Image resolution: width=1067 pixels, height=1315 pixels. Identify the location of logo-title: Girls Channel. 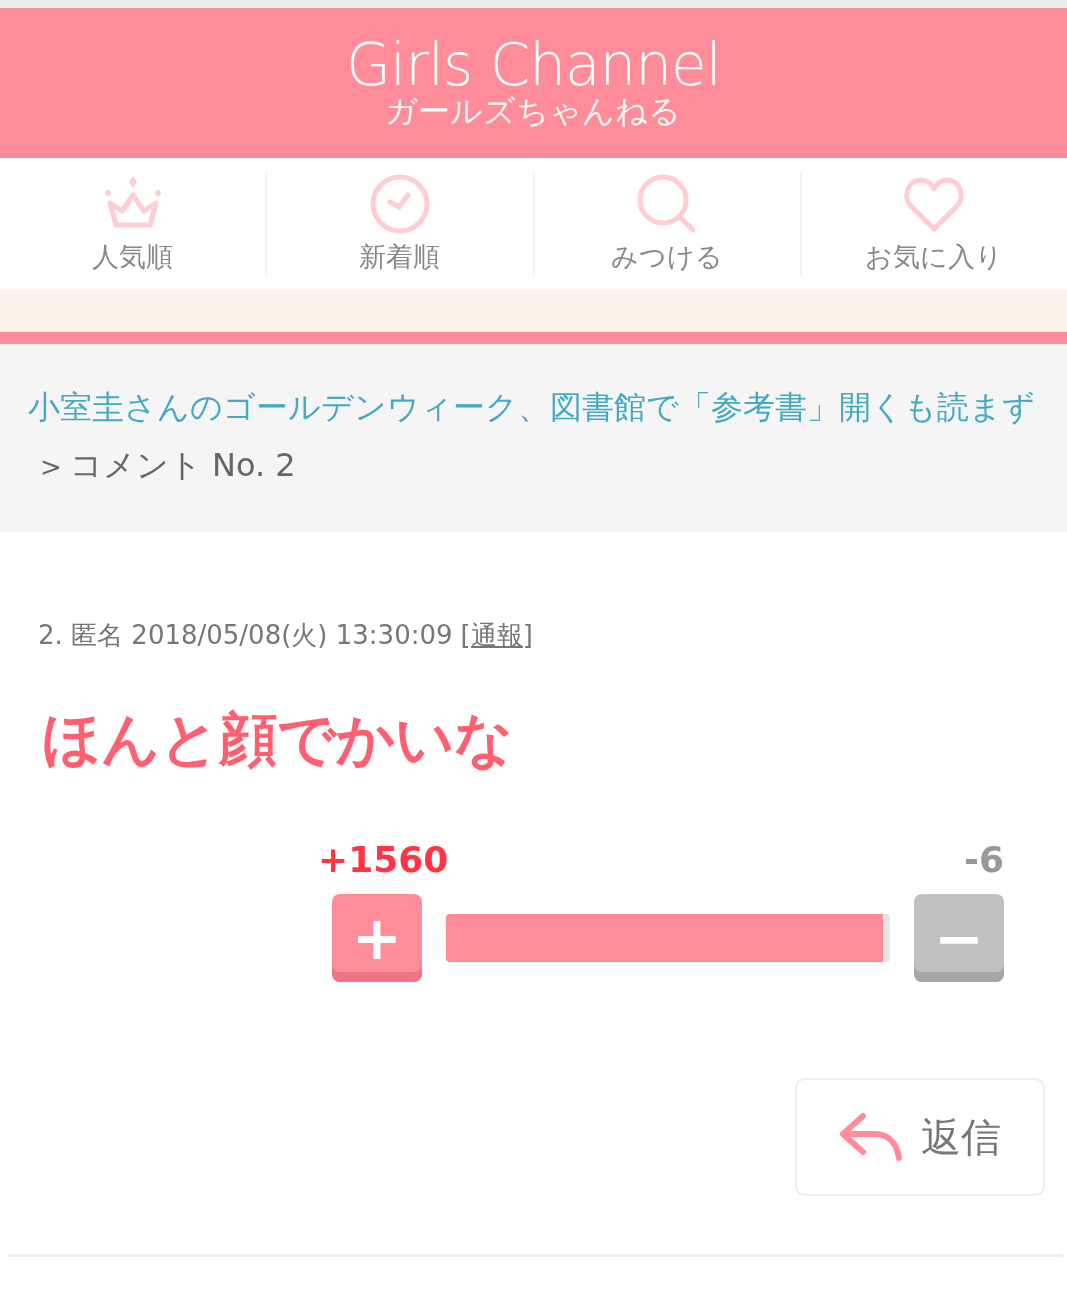
(533, 65).